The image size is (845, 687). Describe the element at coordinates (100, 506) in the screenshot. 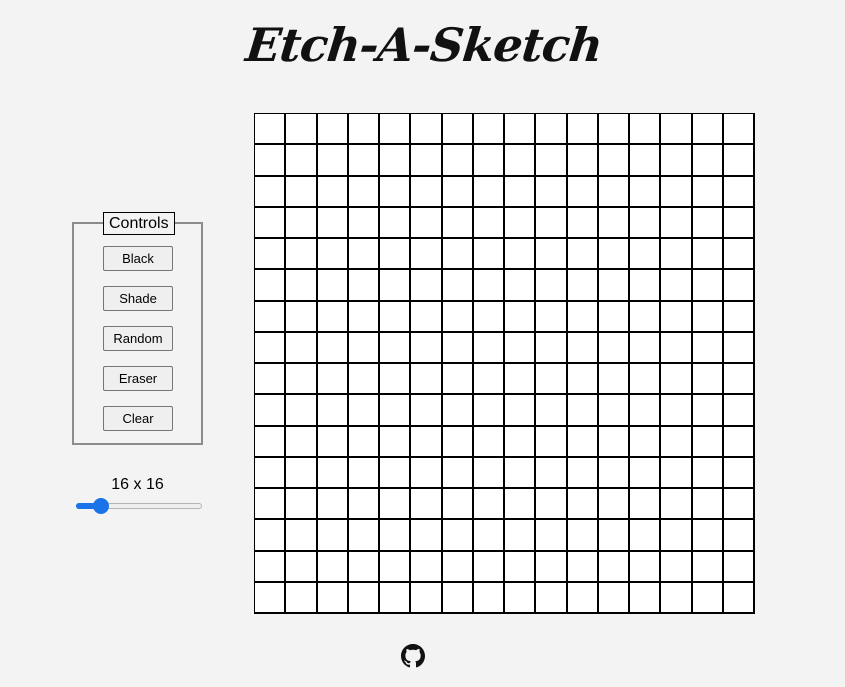

I see `slider-thumb` at that location.